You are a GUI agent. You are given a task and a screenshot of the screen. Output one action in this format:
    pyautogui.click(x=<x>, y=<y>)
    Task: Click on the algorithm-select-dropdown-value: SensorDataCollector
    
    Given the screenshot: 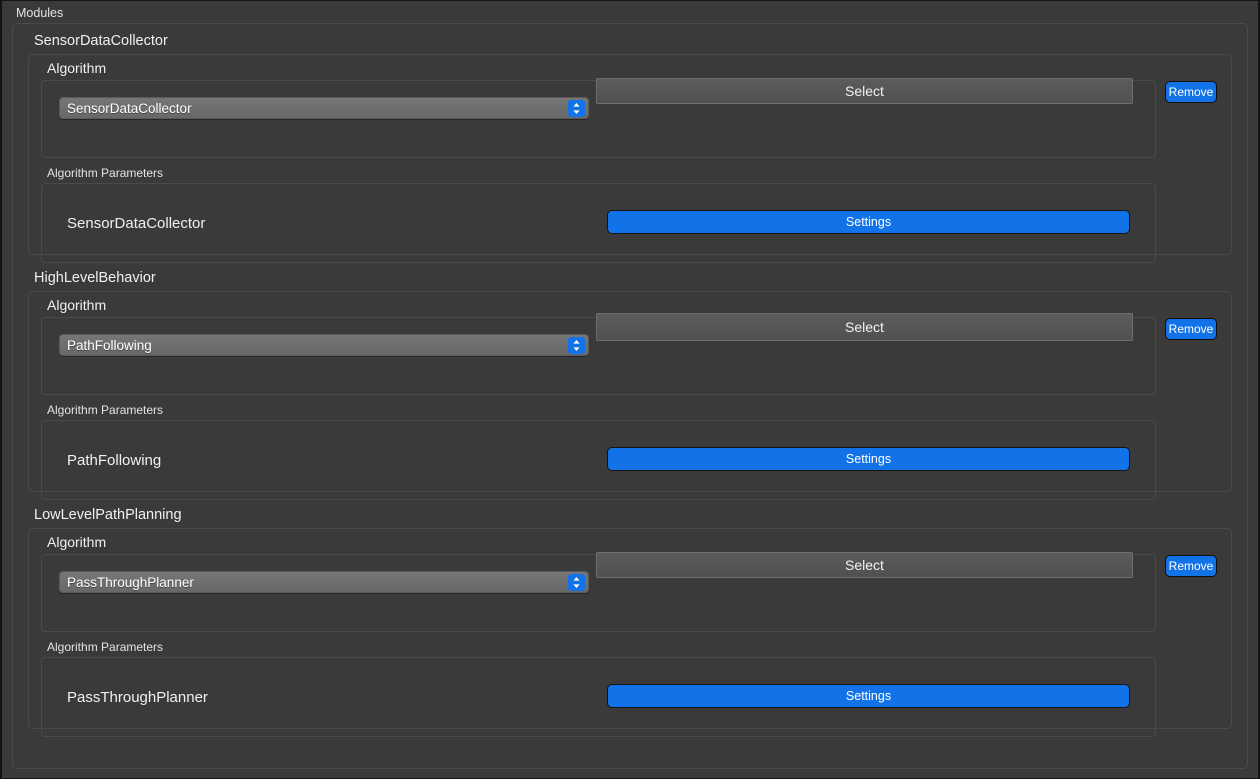 What is the action you would take?
    pyautogui.click(x=129, y=108)
    